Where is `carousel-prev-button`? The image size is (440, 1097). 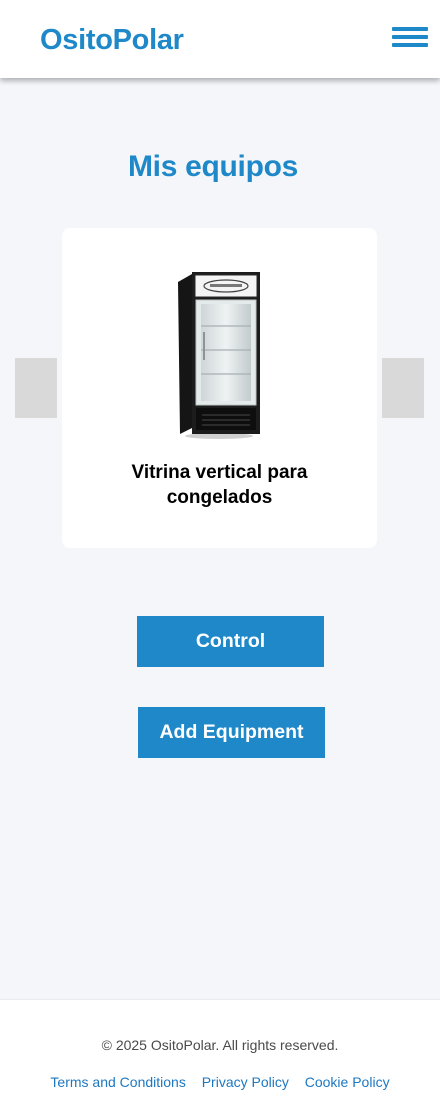 carousel-prev-button is located at coordinates (36, 388).